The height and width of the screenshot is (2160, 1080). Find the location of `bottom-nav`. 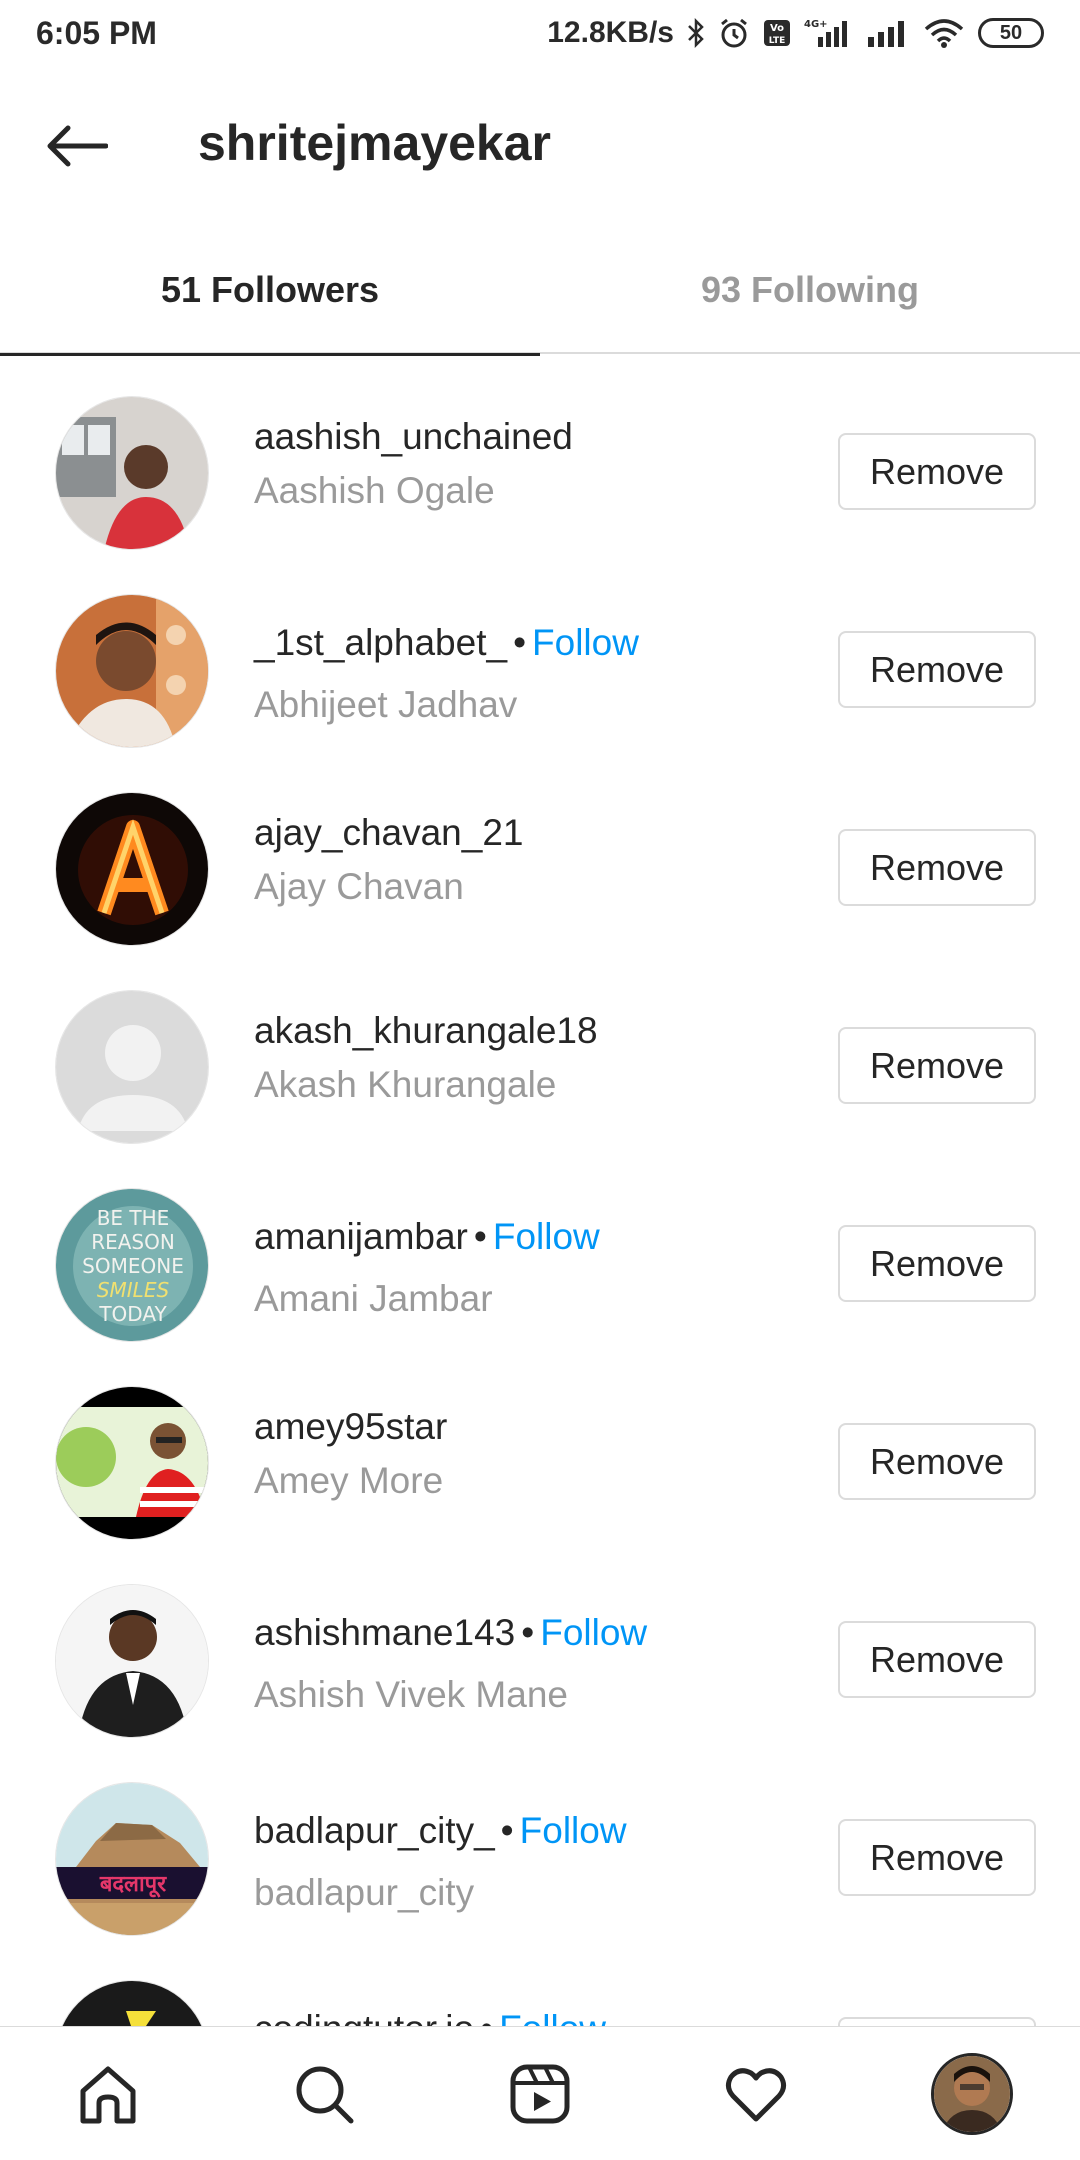

bottom-nav is located at coordinates (540, 2093).